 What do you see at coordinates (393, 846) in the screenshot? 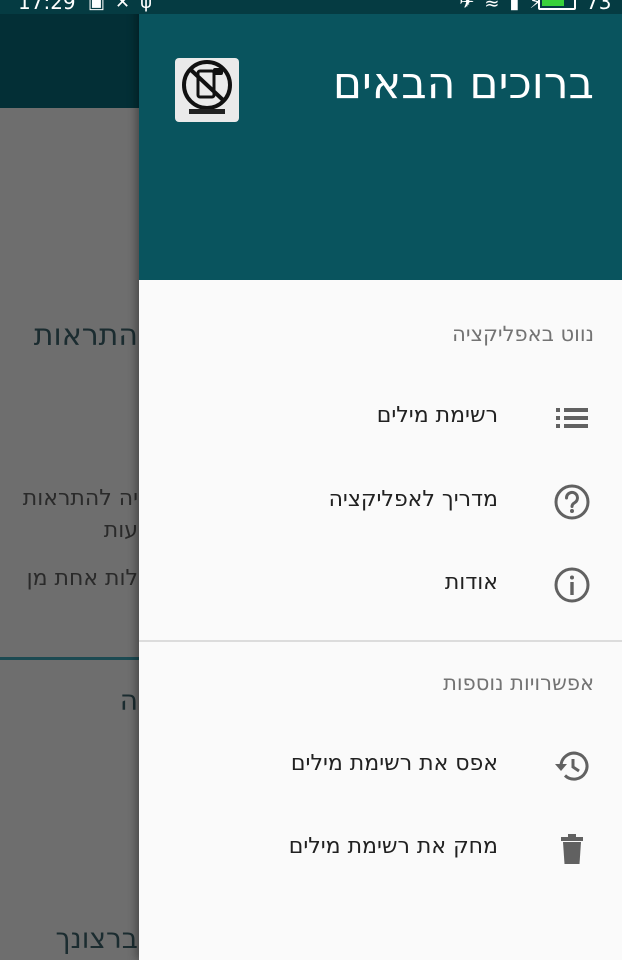
I see `menu-item-label: מחק את רשימת מילים` at bounding box center [393, 846].